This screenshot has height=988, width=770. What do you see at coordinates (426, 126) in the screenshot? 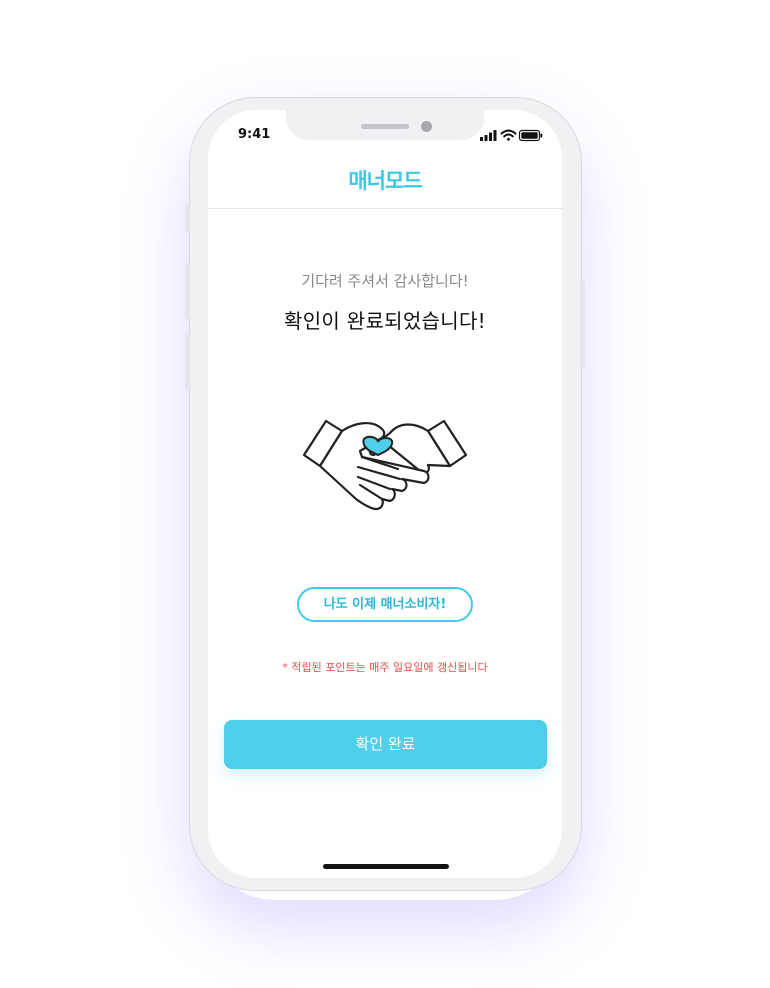
I see `front-camera` at bounding box center [426, 126].